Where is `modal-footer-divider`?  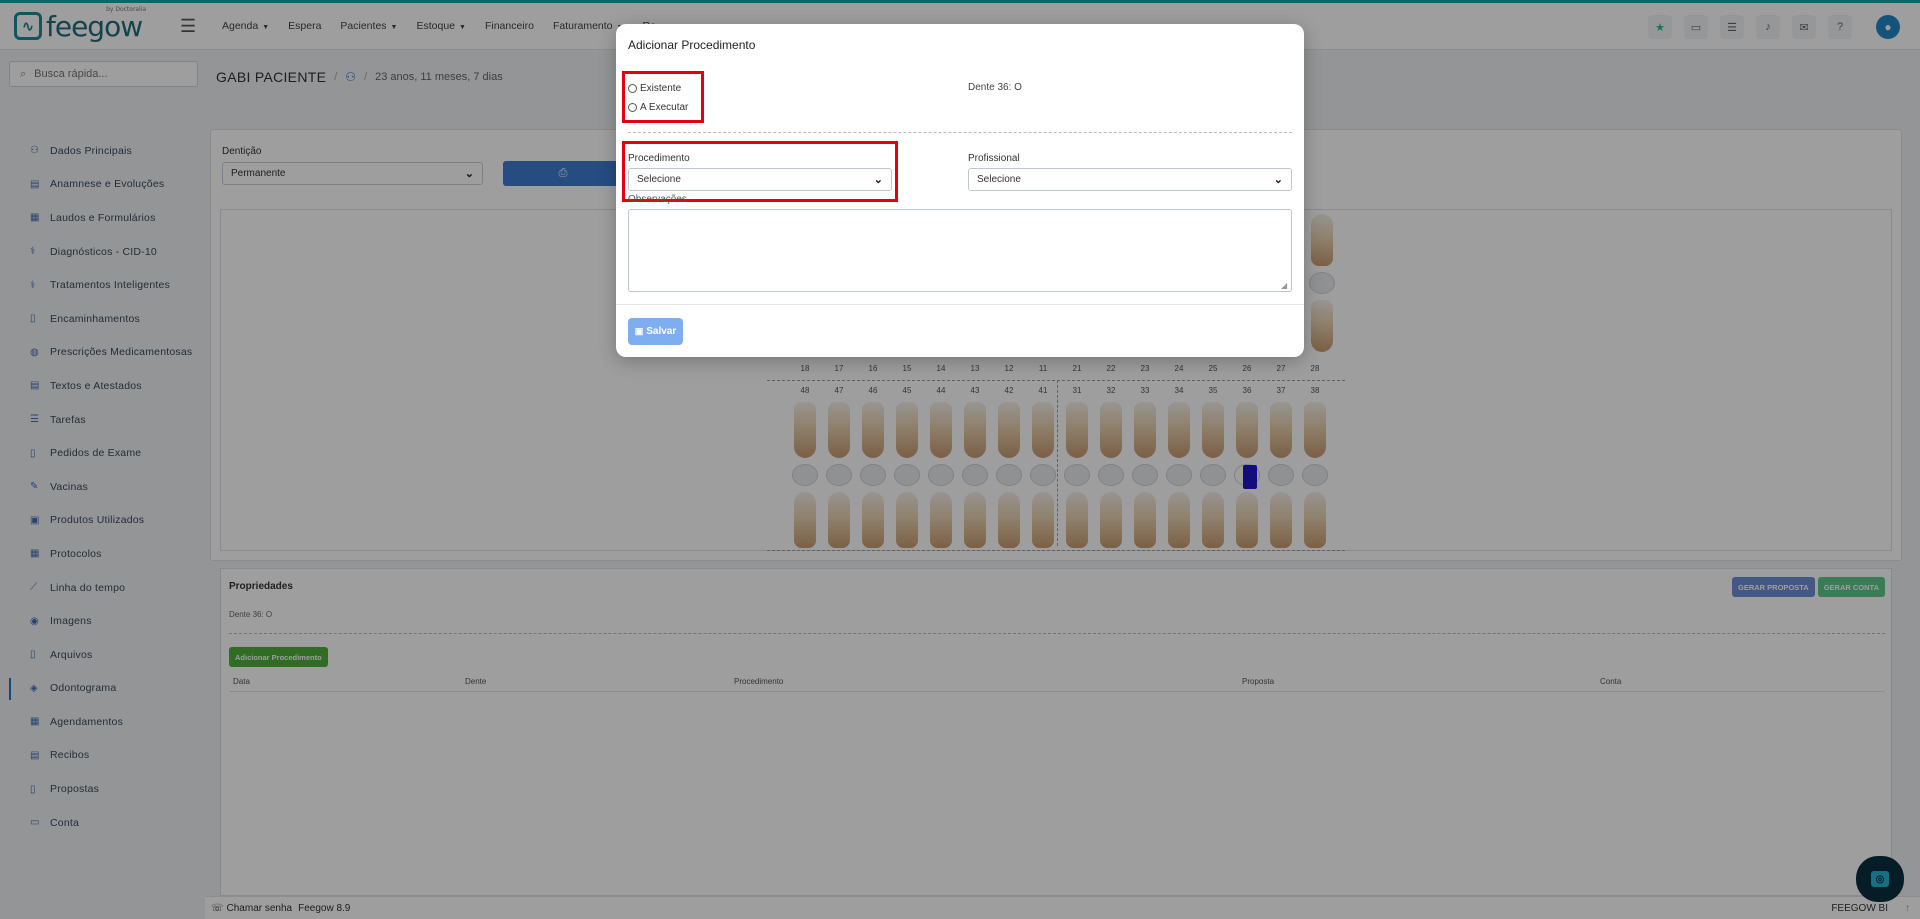
modal-footer-divider is located at coordinates (960, 304).